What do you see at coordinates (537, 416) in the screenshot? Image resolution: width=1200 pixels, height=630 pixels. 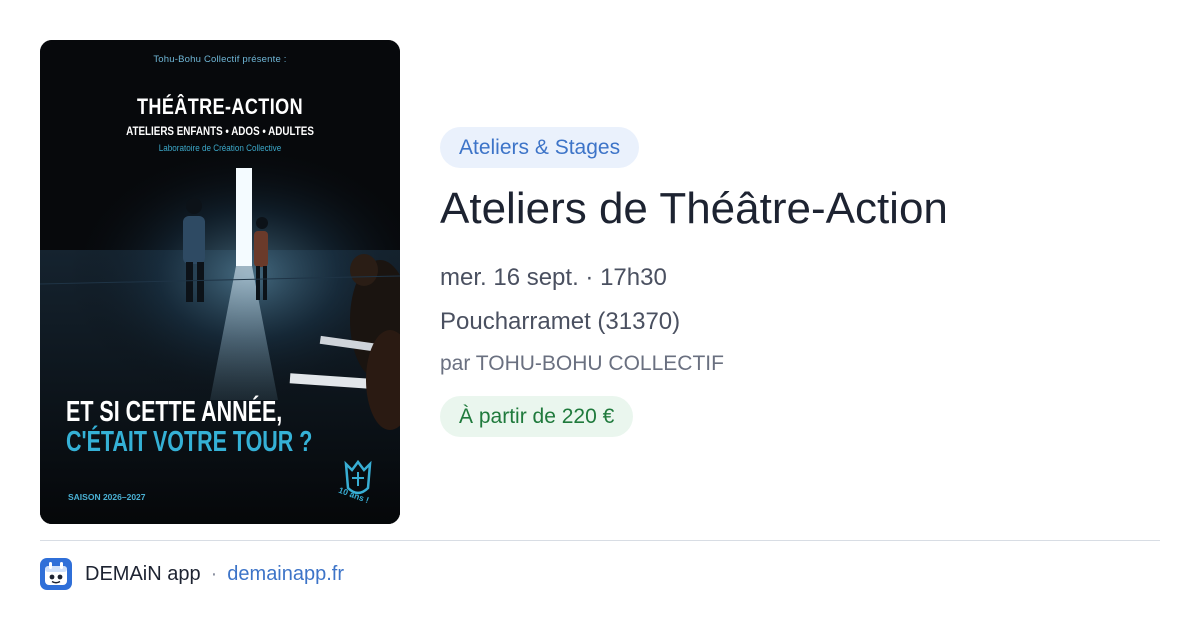 I see `price-badge: À partir de 220 €` at bounding box center [537, 416].